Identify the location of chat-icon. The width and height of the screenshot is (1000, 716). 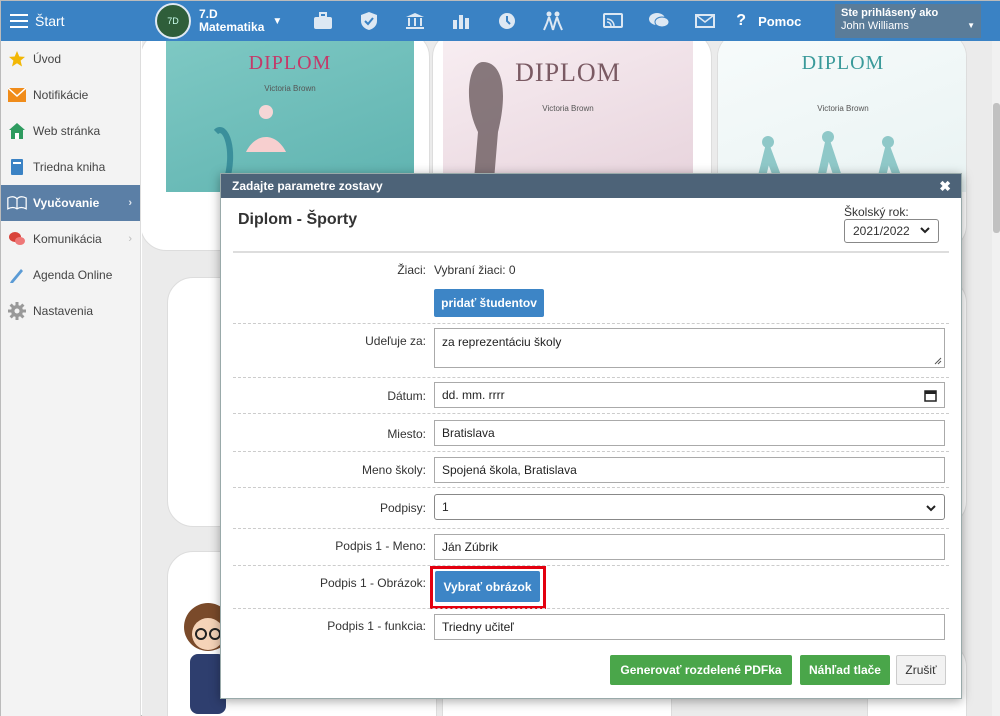
(659, 21).